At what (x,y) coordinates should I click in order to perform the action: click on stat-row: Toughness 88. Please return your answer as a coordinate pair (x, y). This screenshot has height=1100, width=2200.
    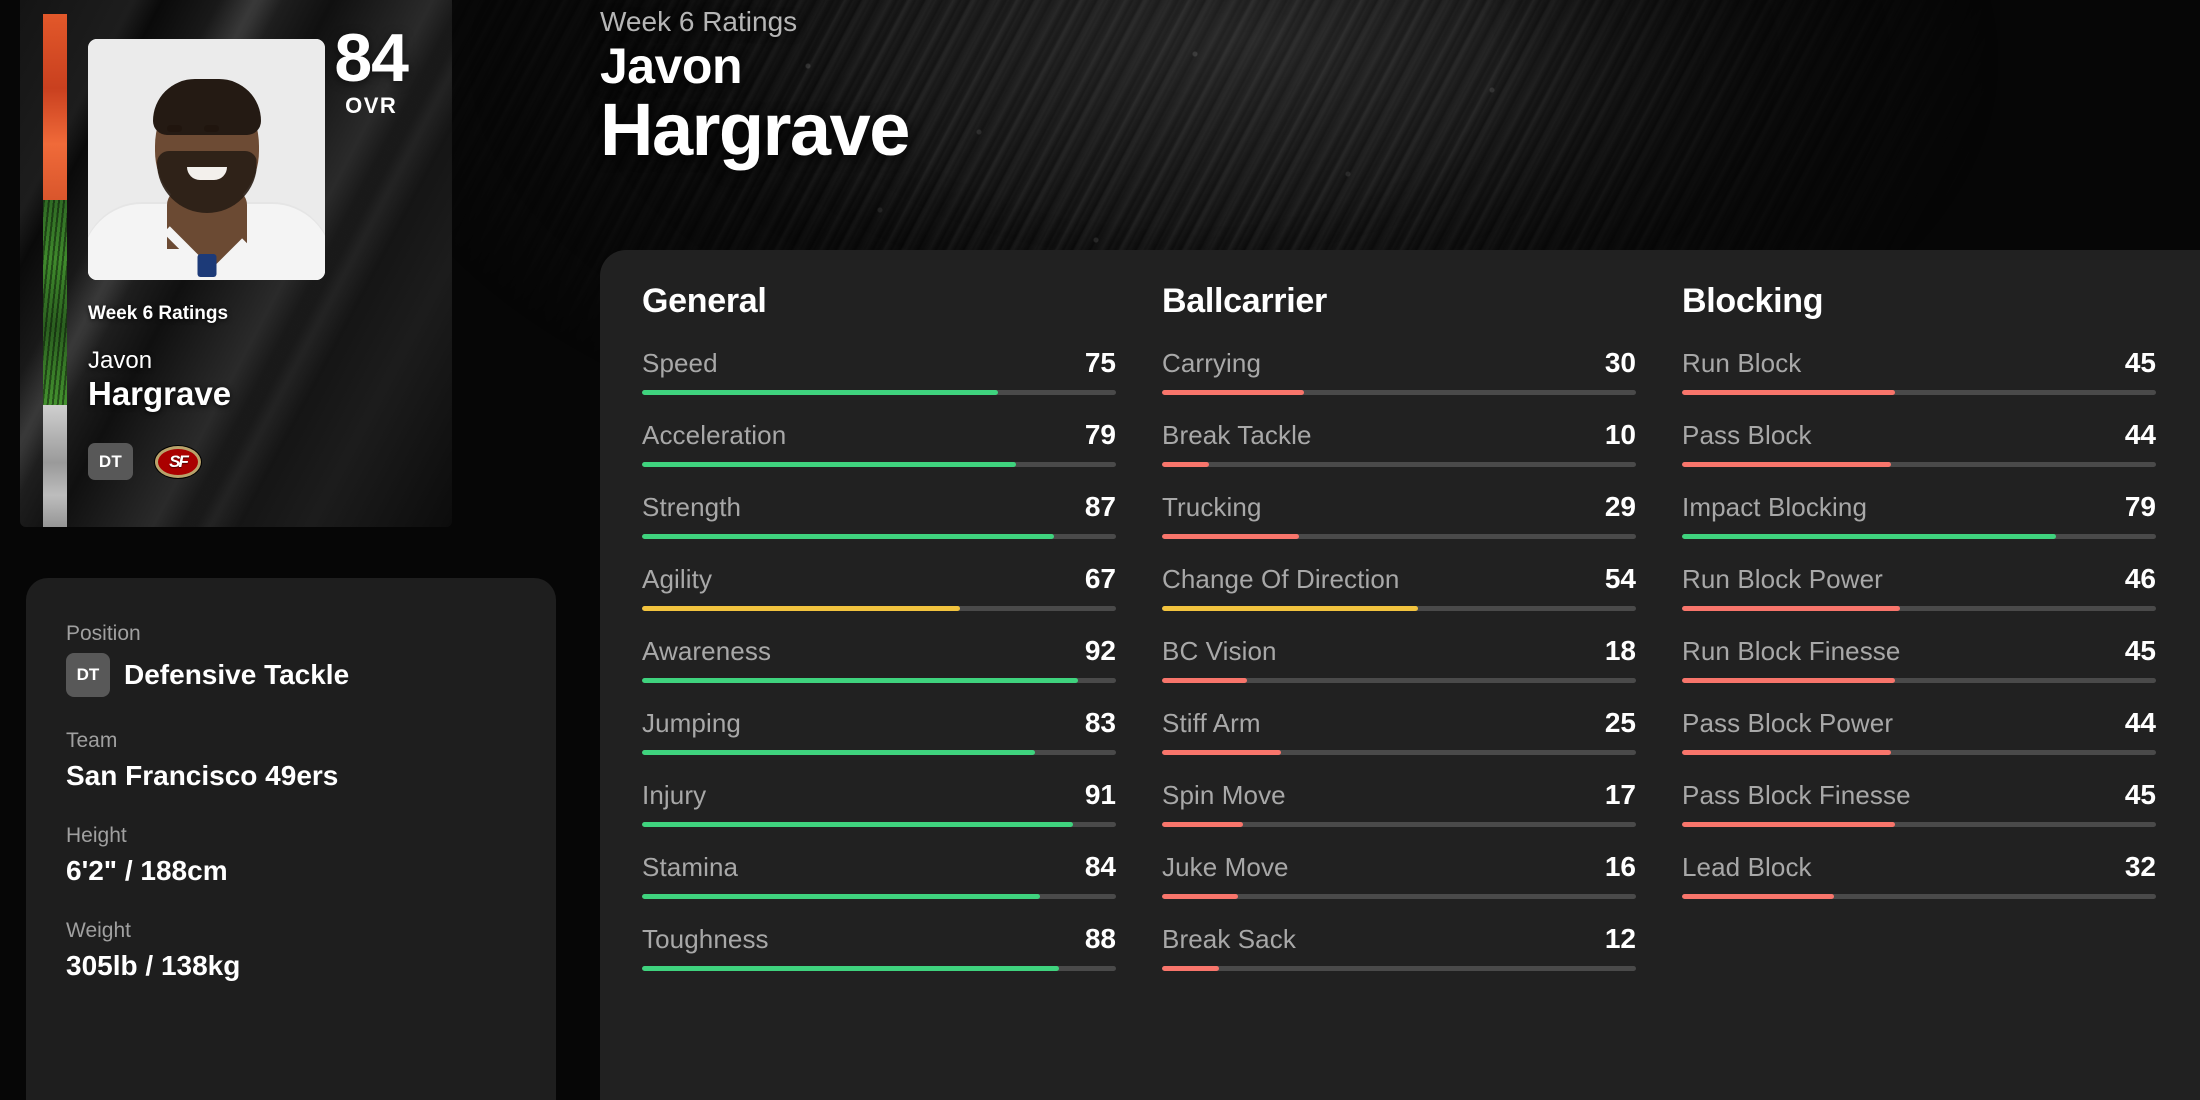
    Looking at the image, I should click on (881, 947).